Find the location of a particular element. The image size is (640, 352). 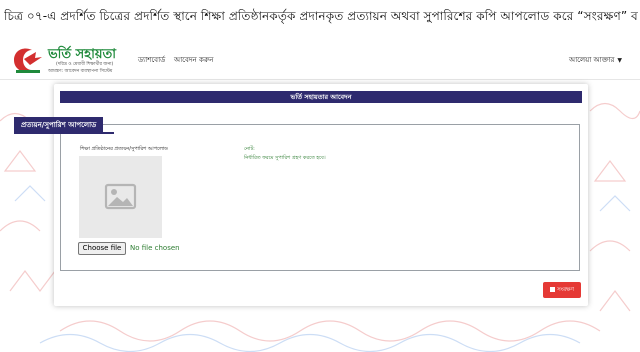

form-header-bar: ভর্তি সহায়তার আবেদন is located at coordinates (321, 97).